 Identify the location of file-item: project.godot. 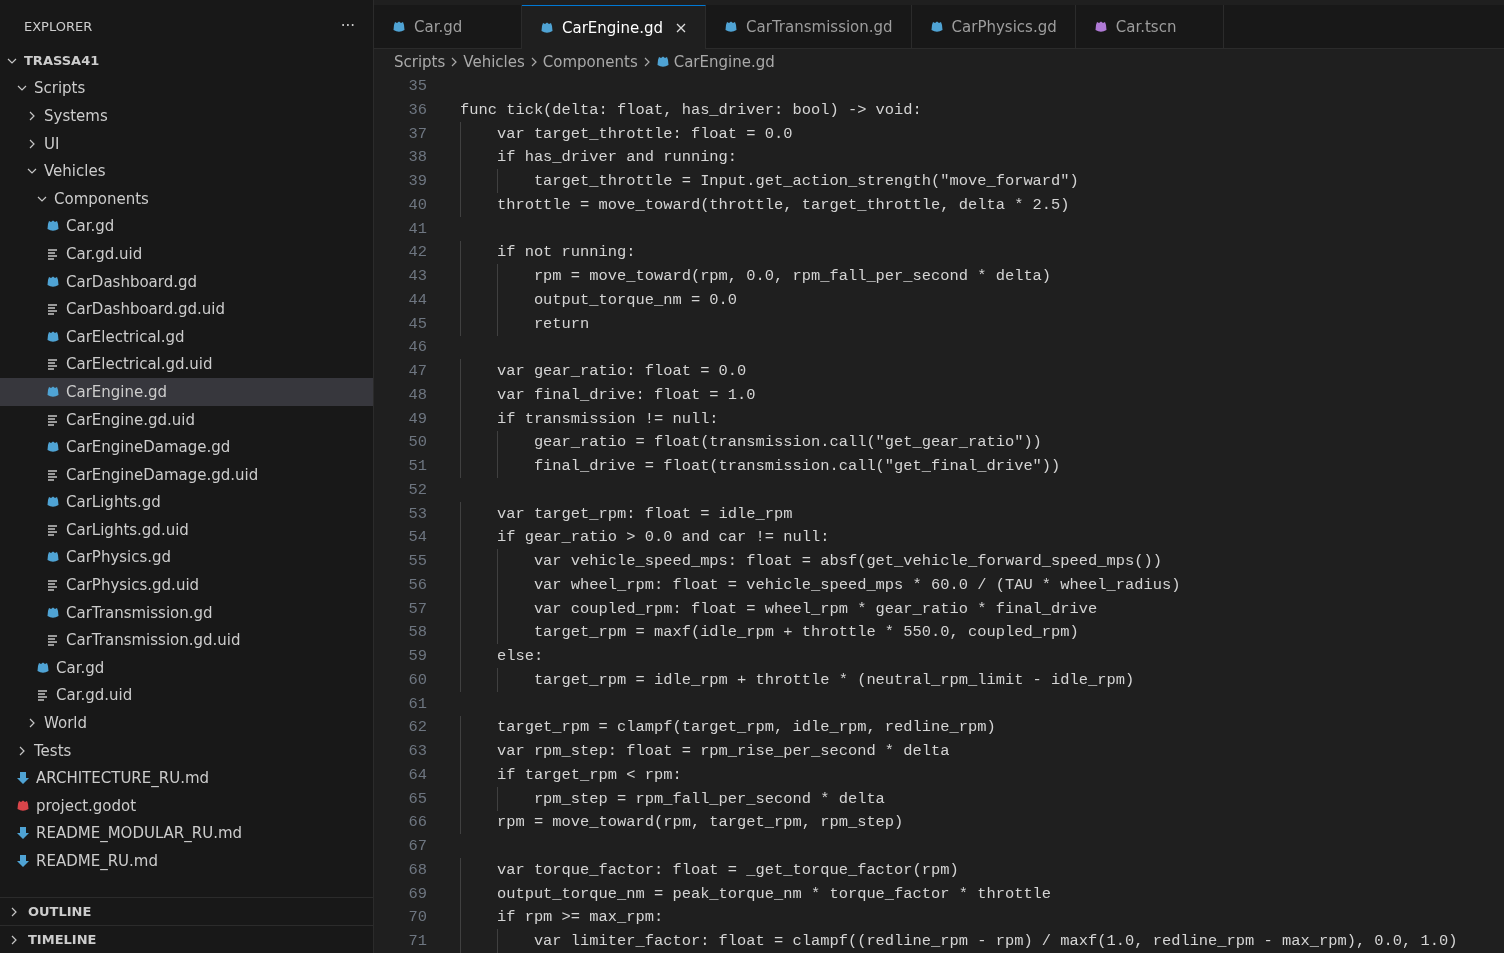
(186, 806).